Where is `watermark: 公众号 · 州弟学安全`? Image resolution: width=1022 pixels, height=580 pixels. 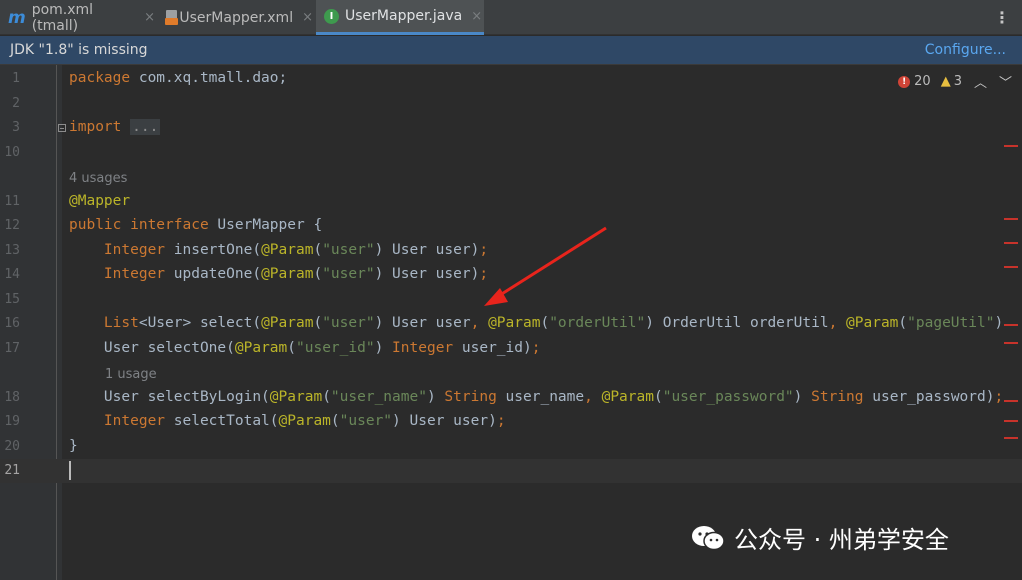 watermark: 公众号 · 州弟学安全 is located at coordinates (819, 537).